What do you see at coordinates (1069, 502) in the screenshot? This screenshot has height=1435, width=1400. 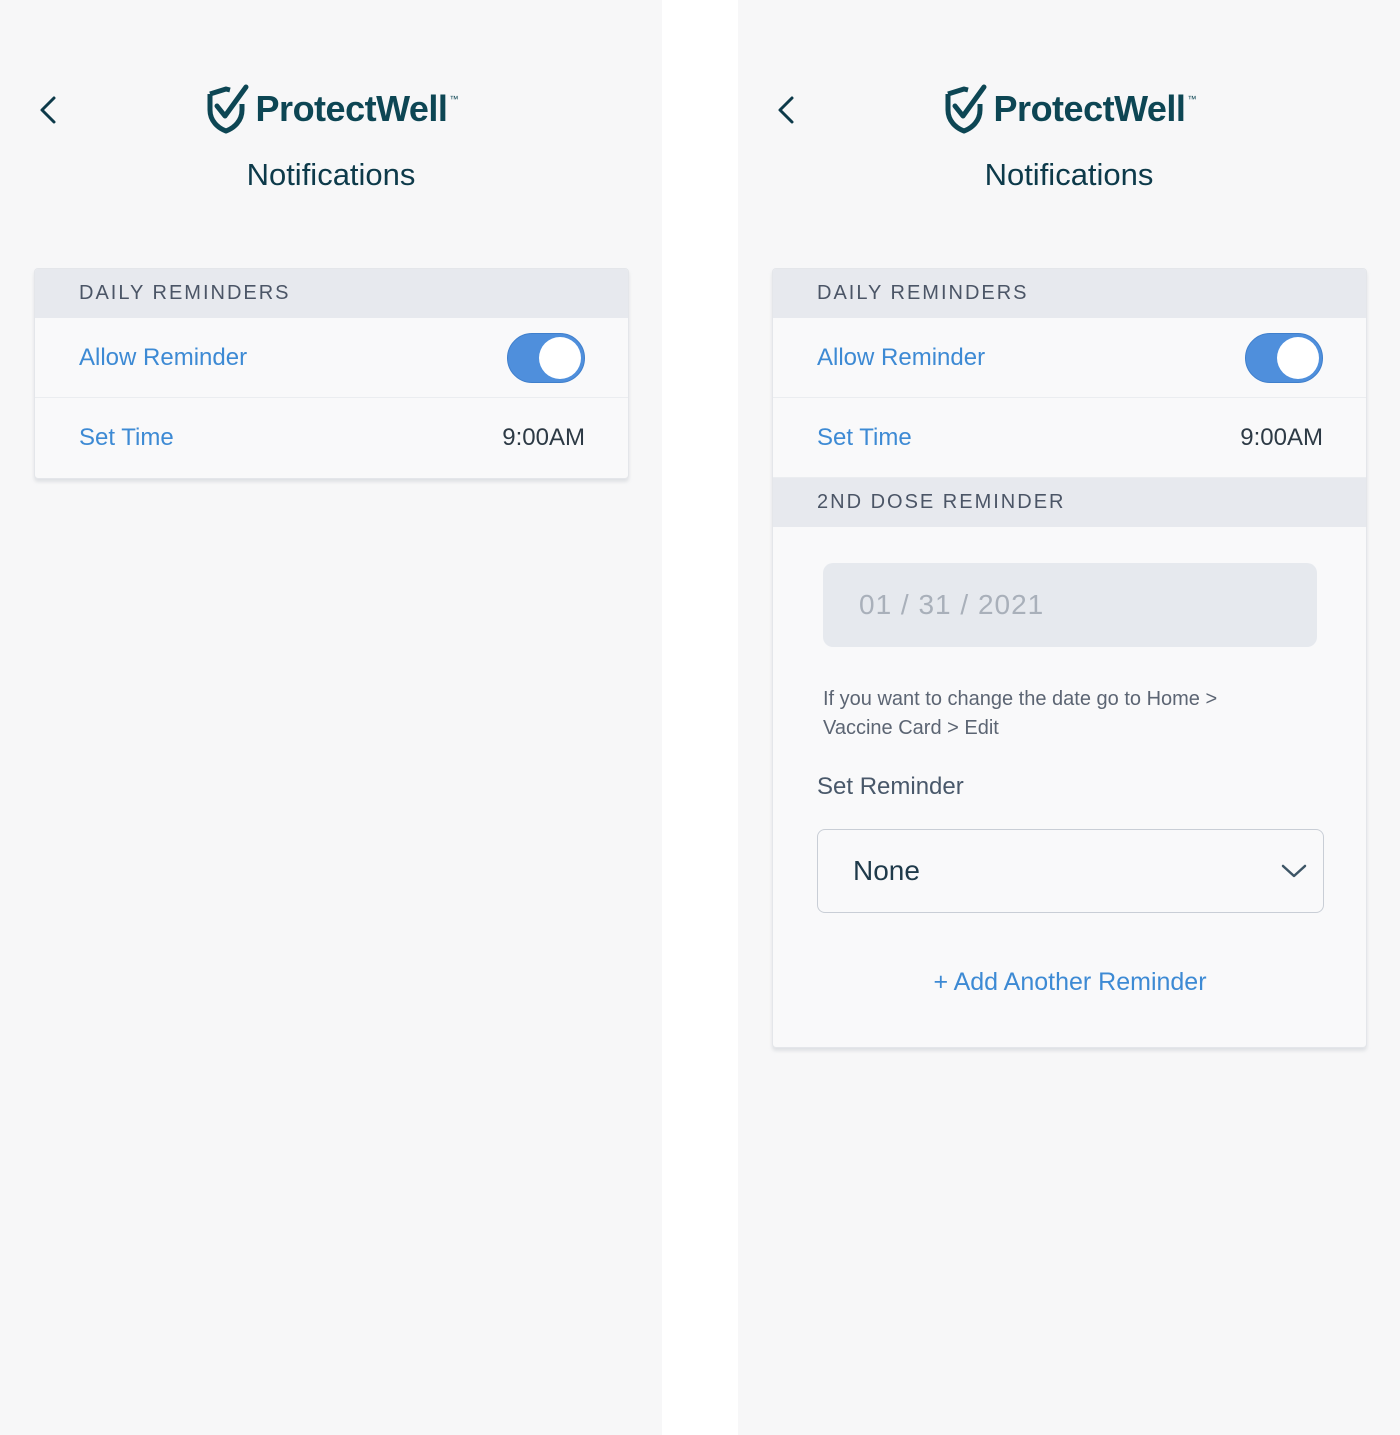 I see `section-header-2nd-dose: 2ND DOSE REMINDER` at bounding box center [1069, 502].